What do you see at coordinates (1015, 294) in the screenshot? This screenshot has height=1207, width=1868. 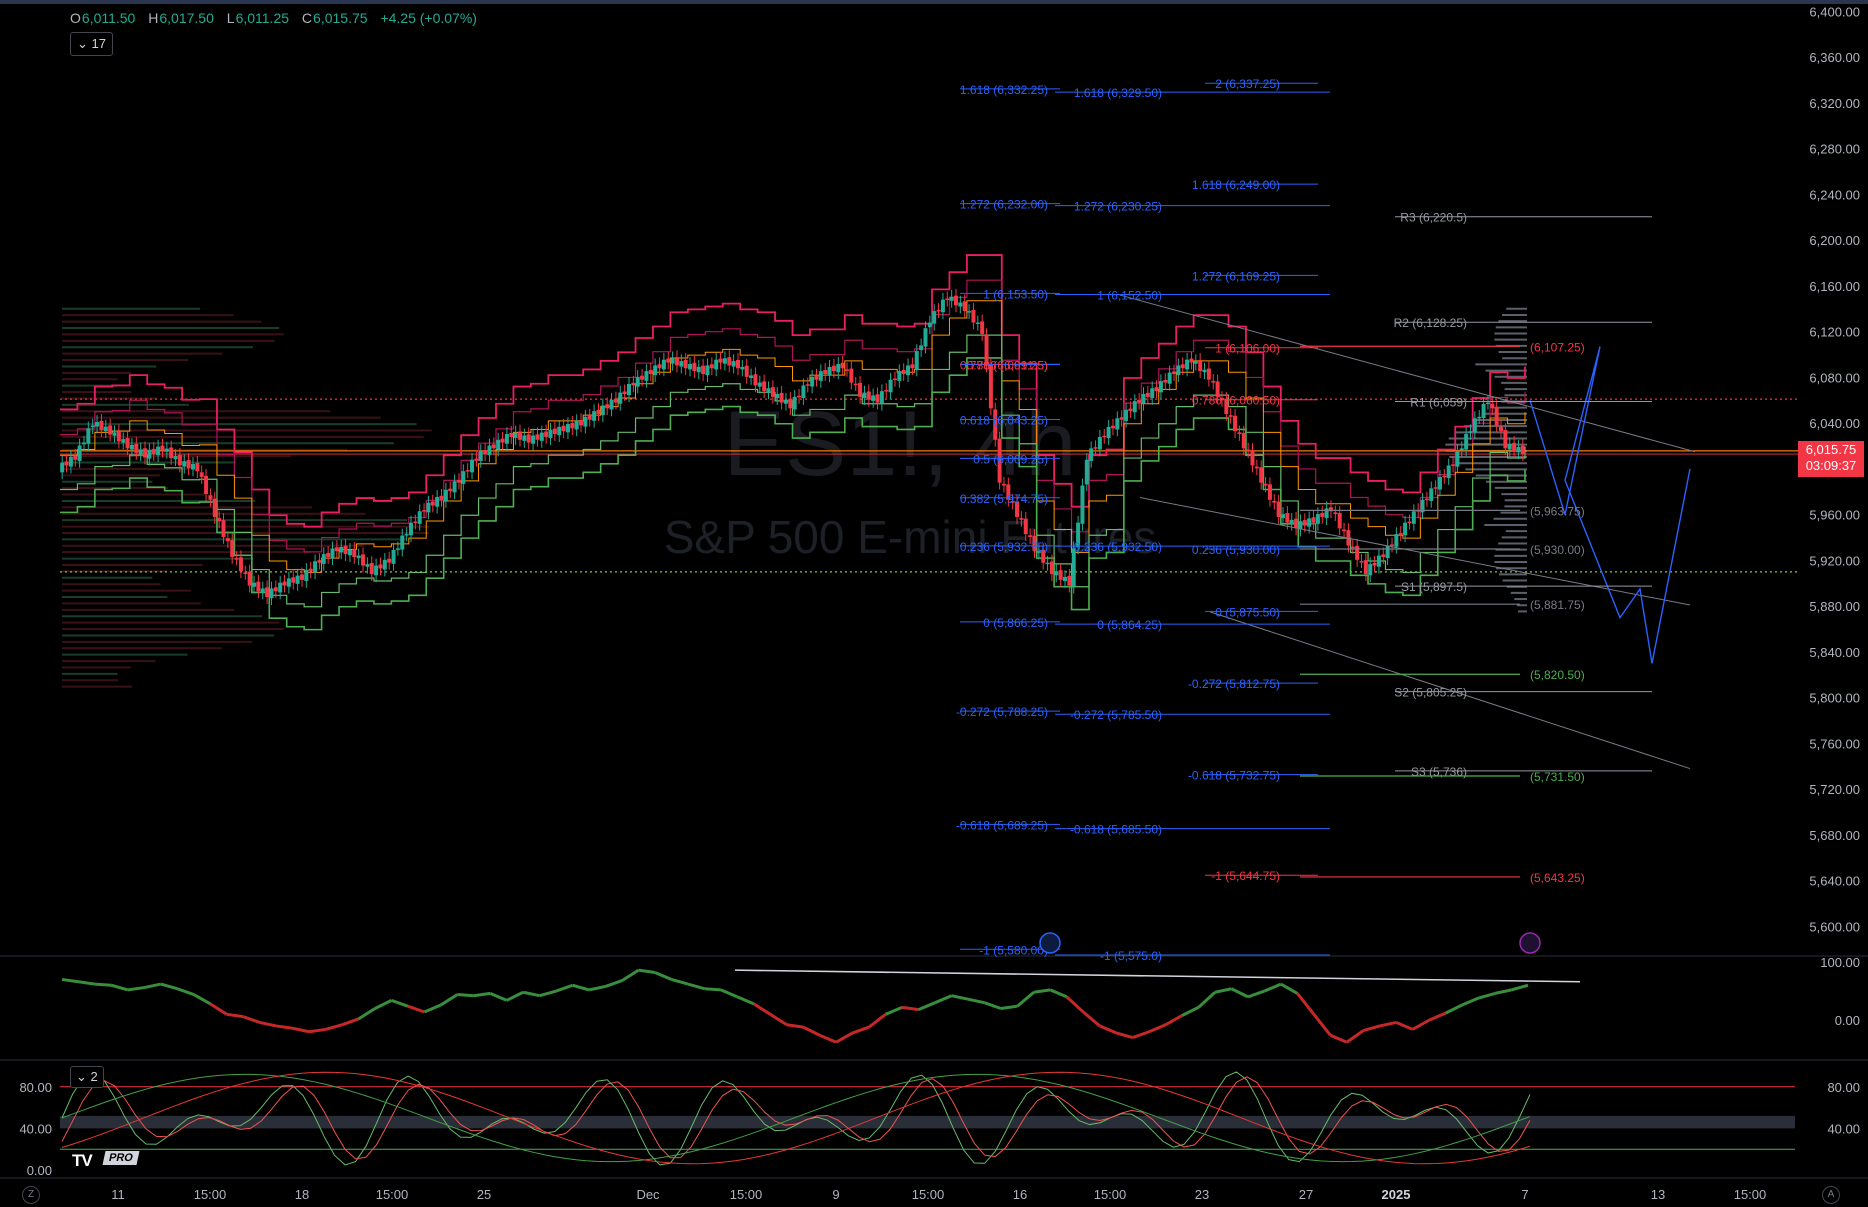 I see `fib-level-label: 1 (6,153.50)` at bounding box center [1015, 294].